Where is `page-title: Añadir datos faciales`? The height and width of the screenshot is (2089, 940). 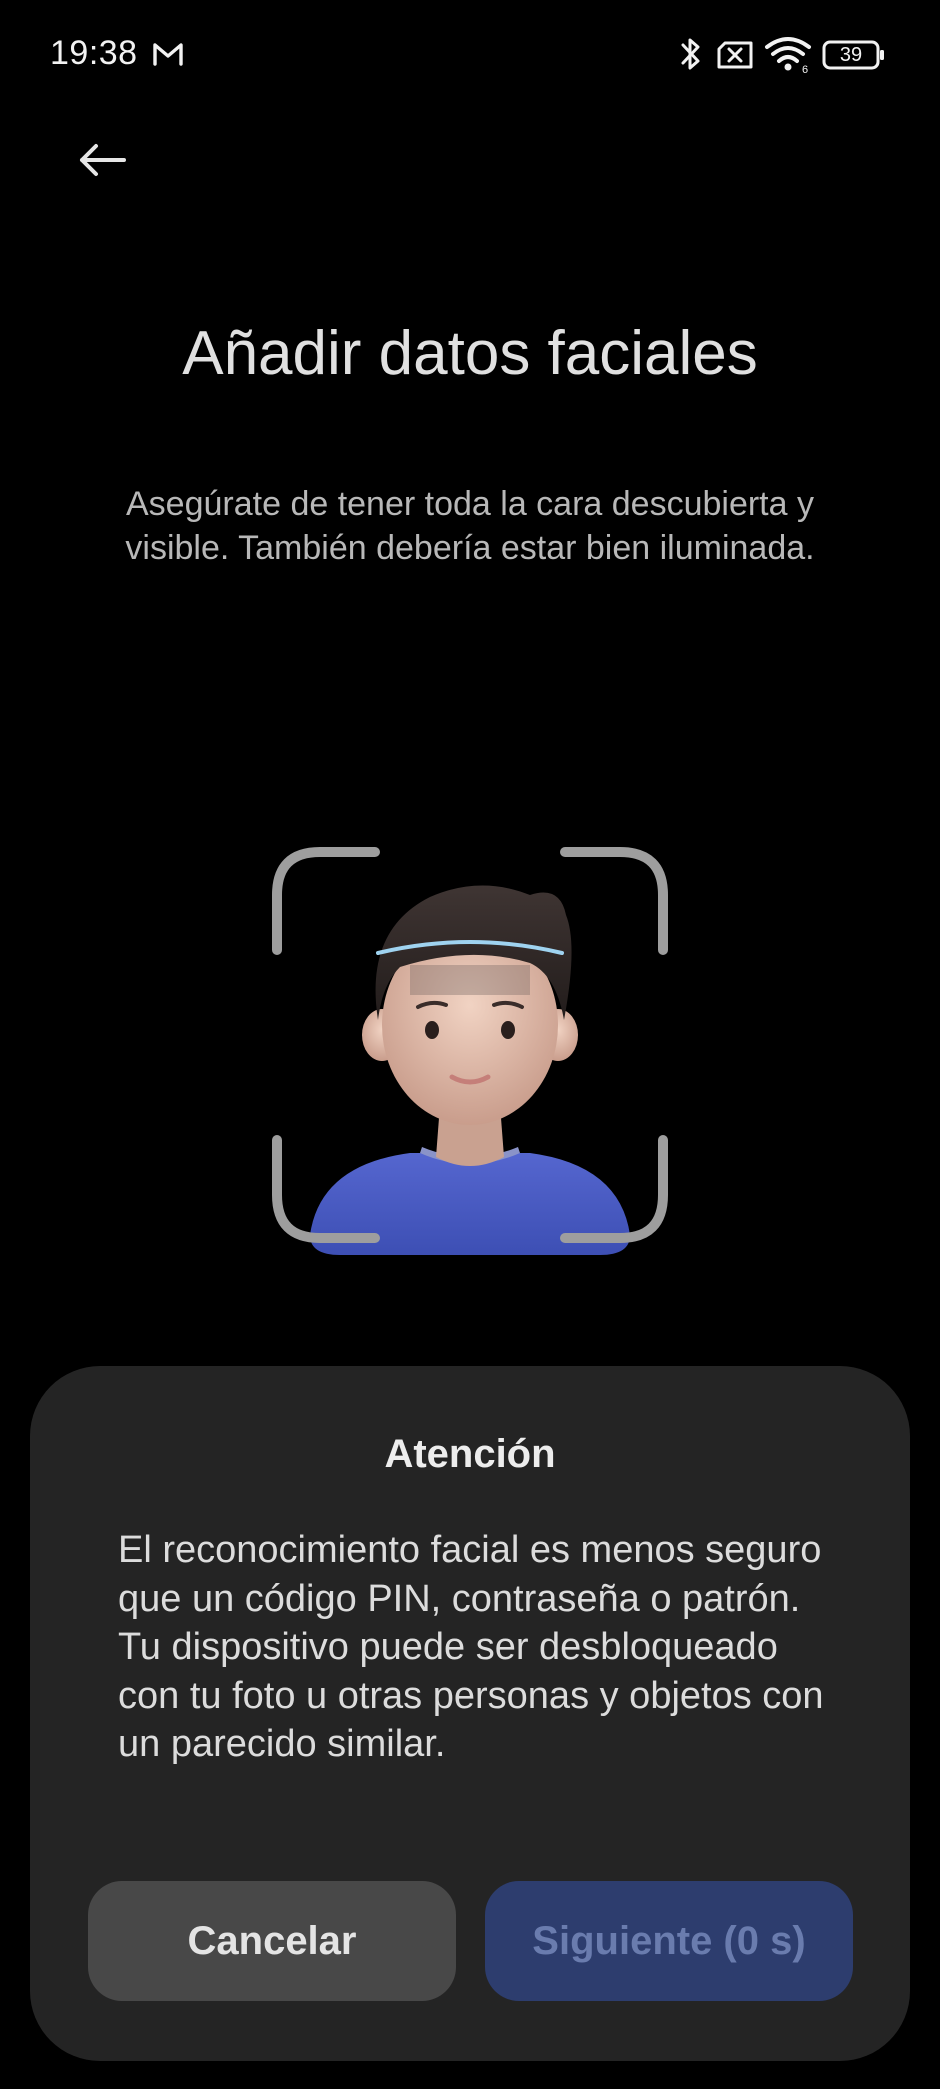
page-title: Añadir datos faciales is located at coordinates (470, 353).